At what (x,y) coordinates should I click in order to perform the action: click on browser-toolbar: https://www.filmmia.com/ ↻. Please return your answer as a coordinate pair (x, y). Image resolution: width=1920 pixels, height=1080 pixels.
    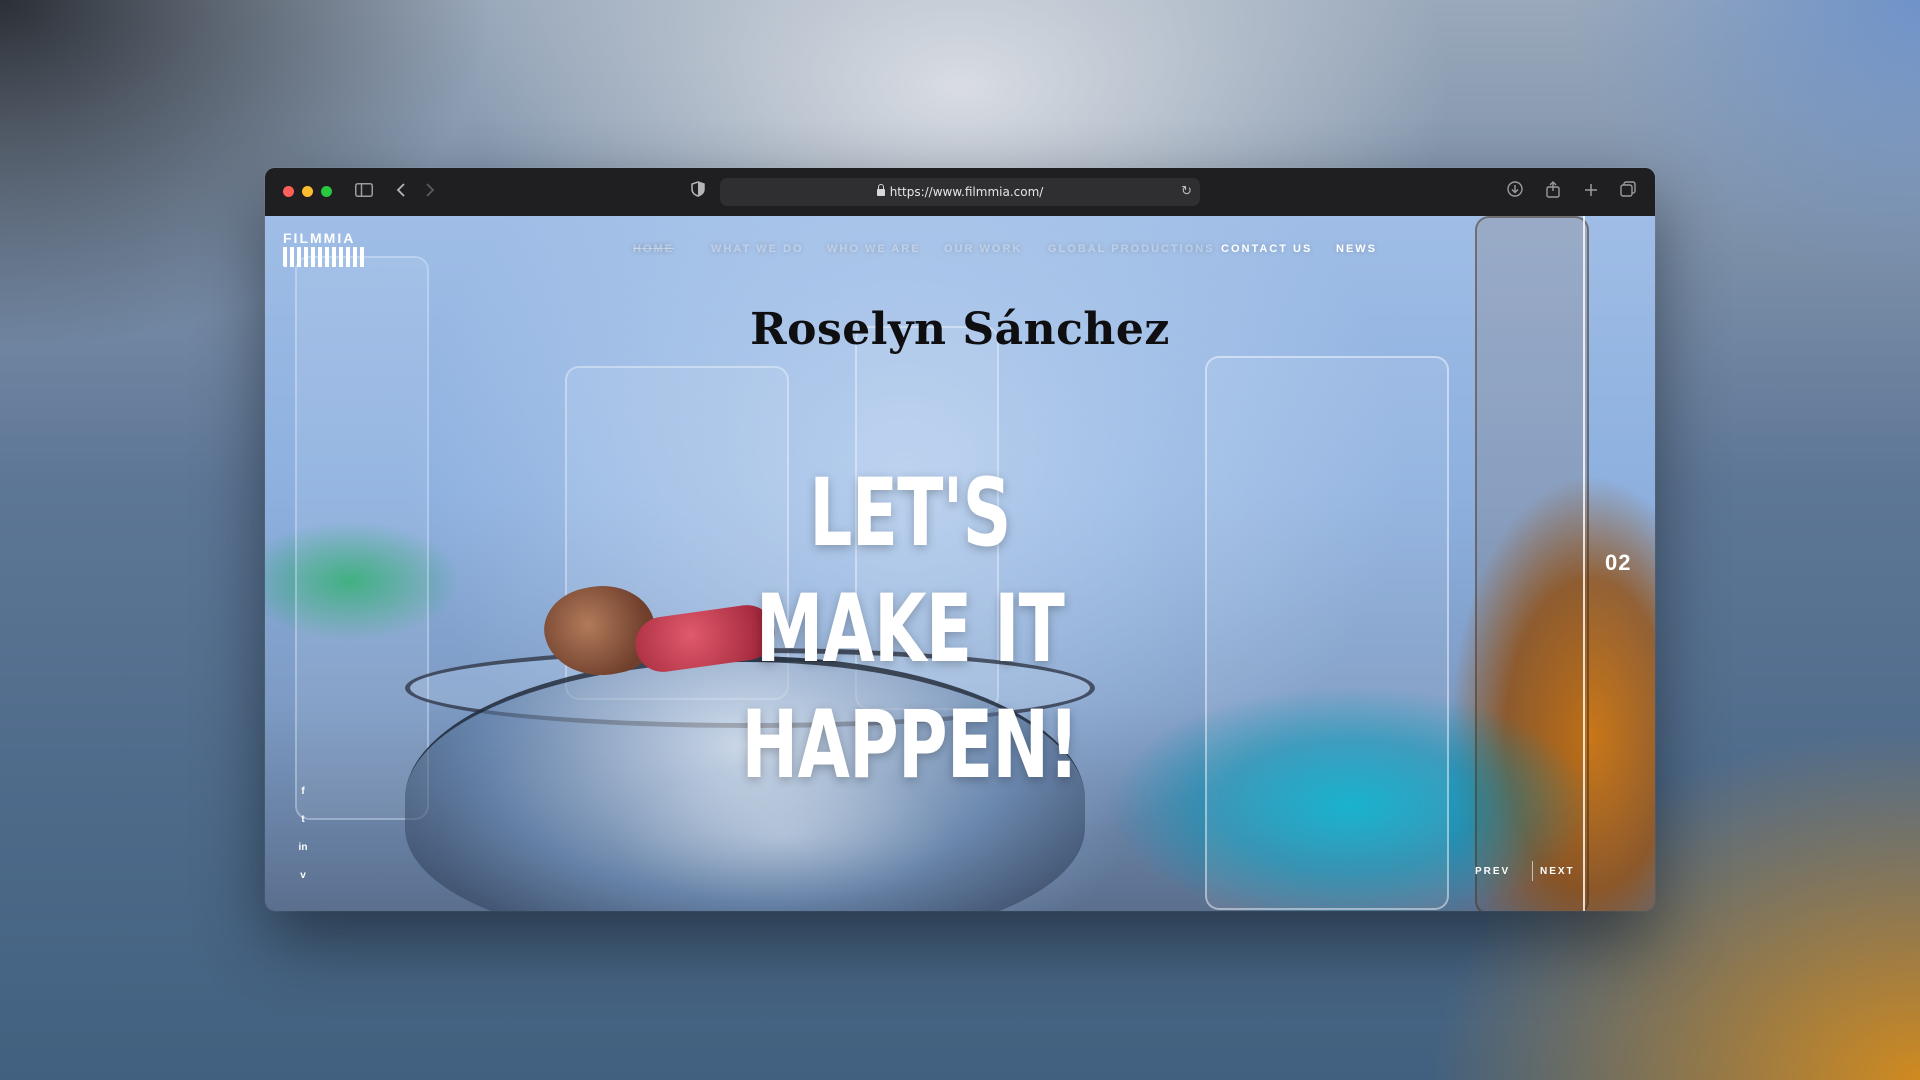
    Looking at the image, I should click on (960, 192).